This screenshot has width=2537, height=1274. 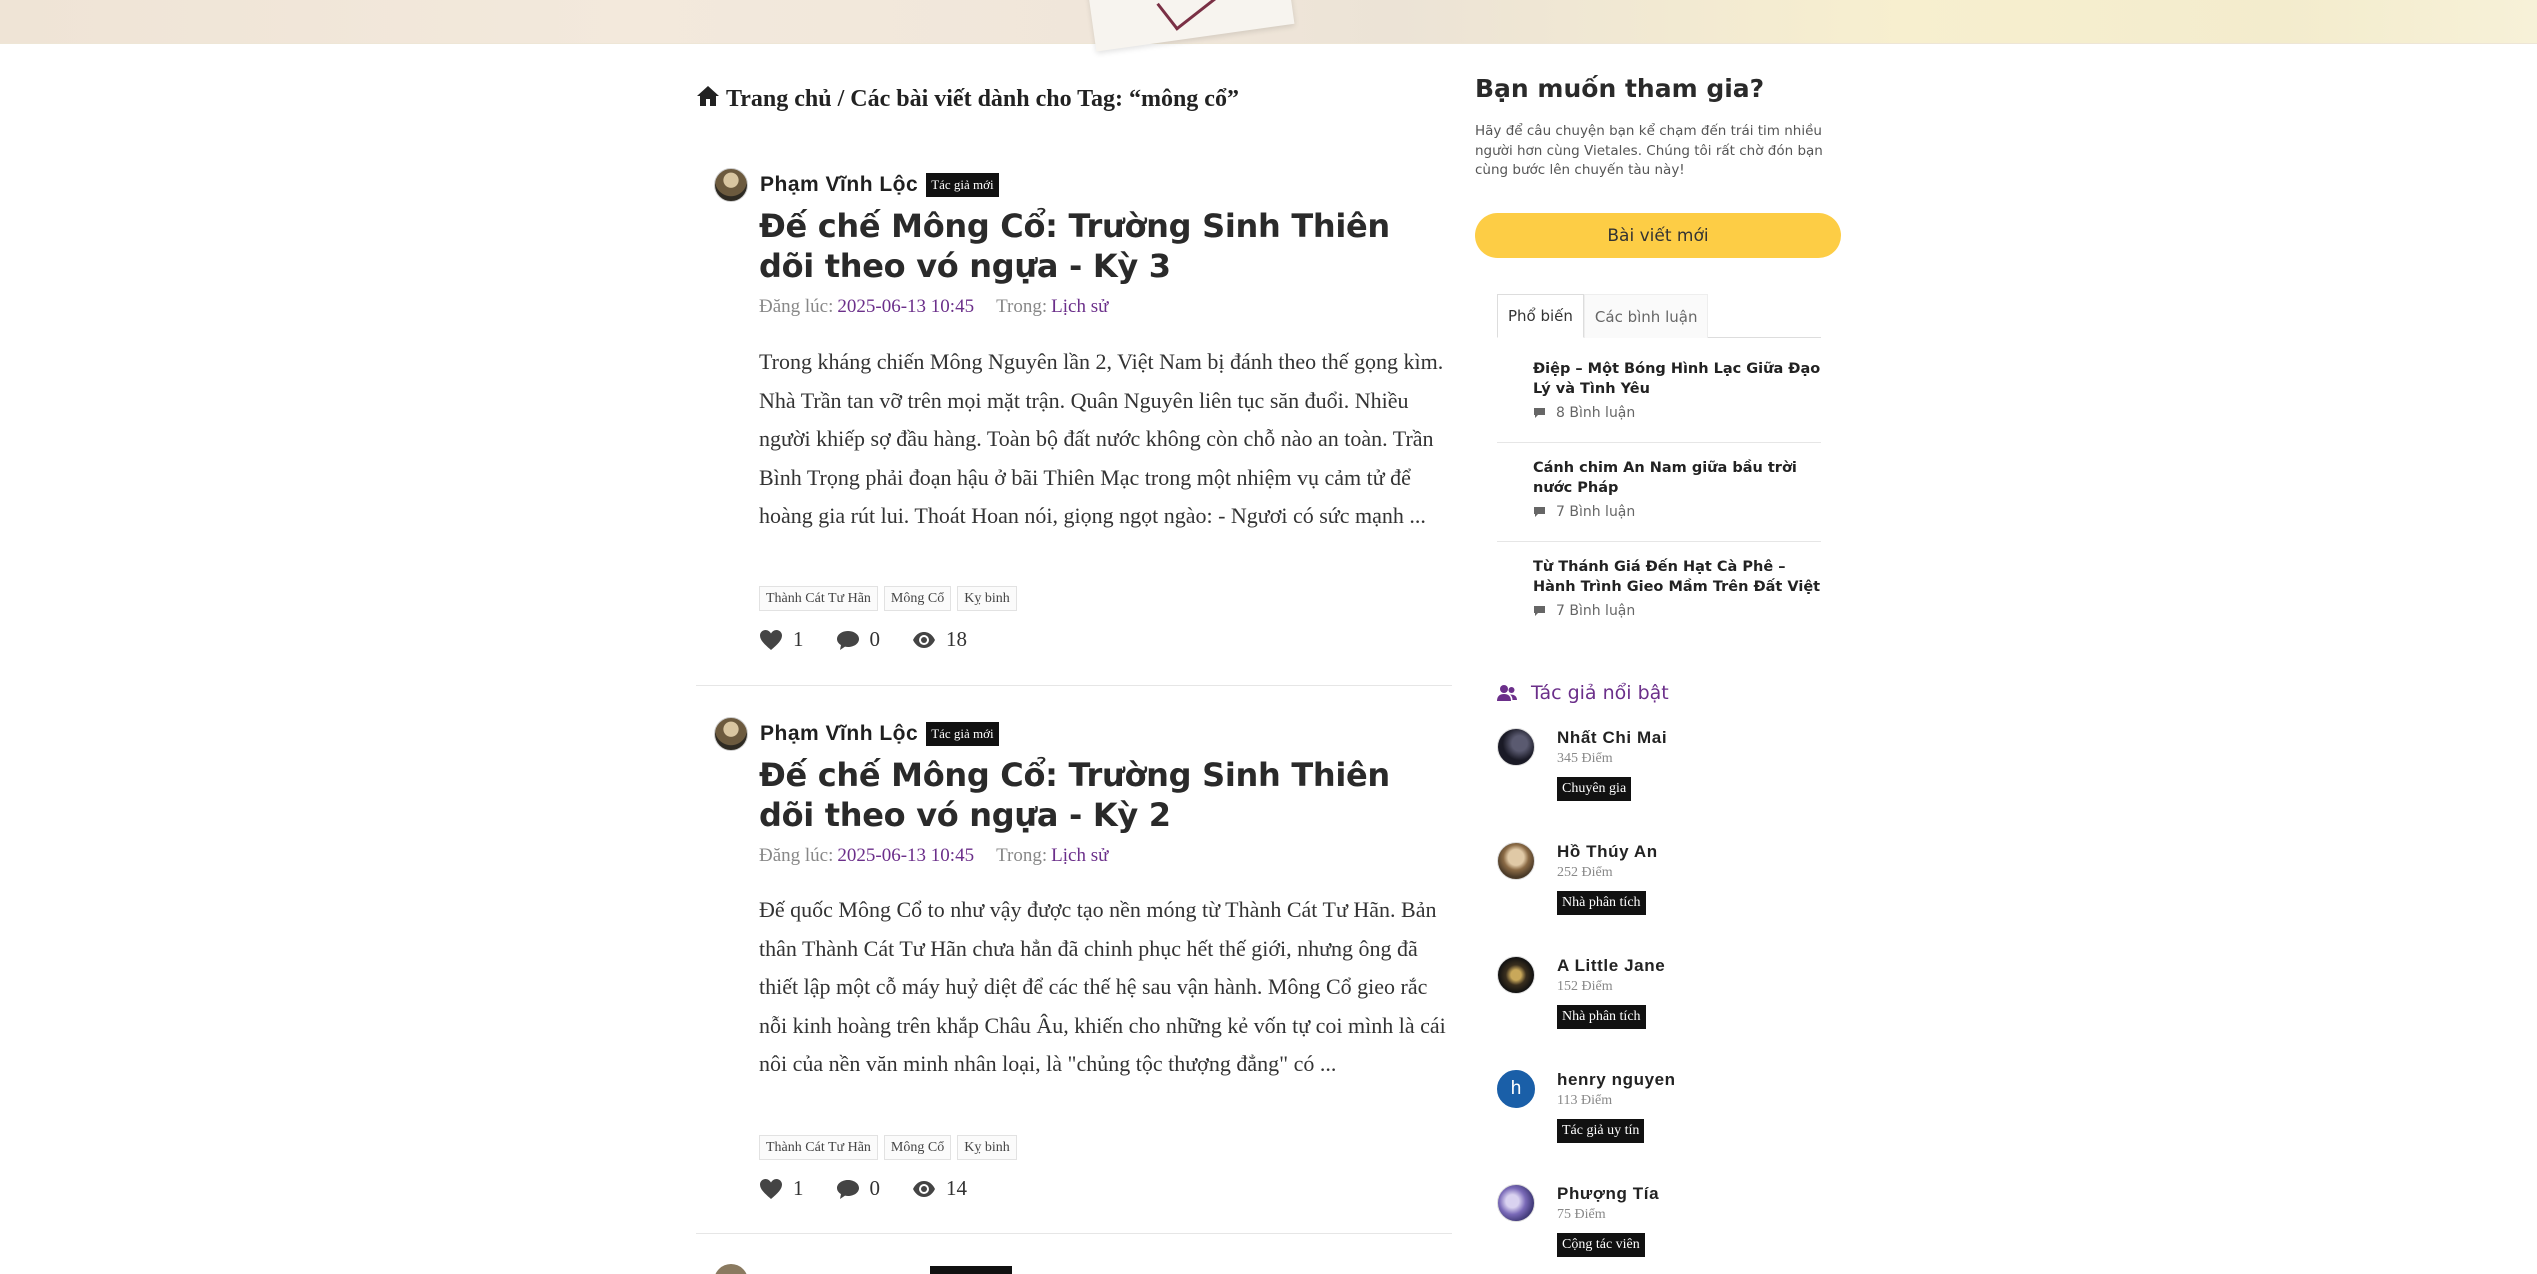 I want to click on new-post-button: Bài viết mới, so click(x=1658, y=235).